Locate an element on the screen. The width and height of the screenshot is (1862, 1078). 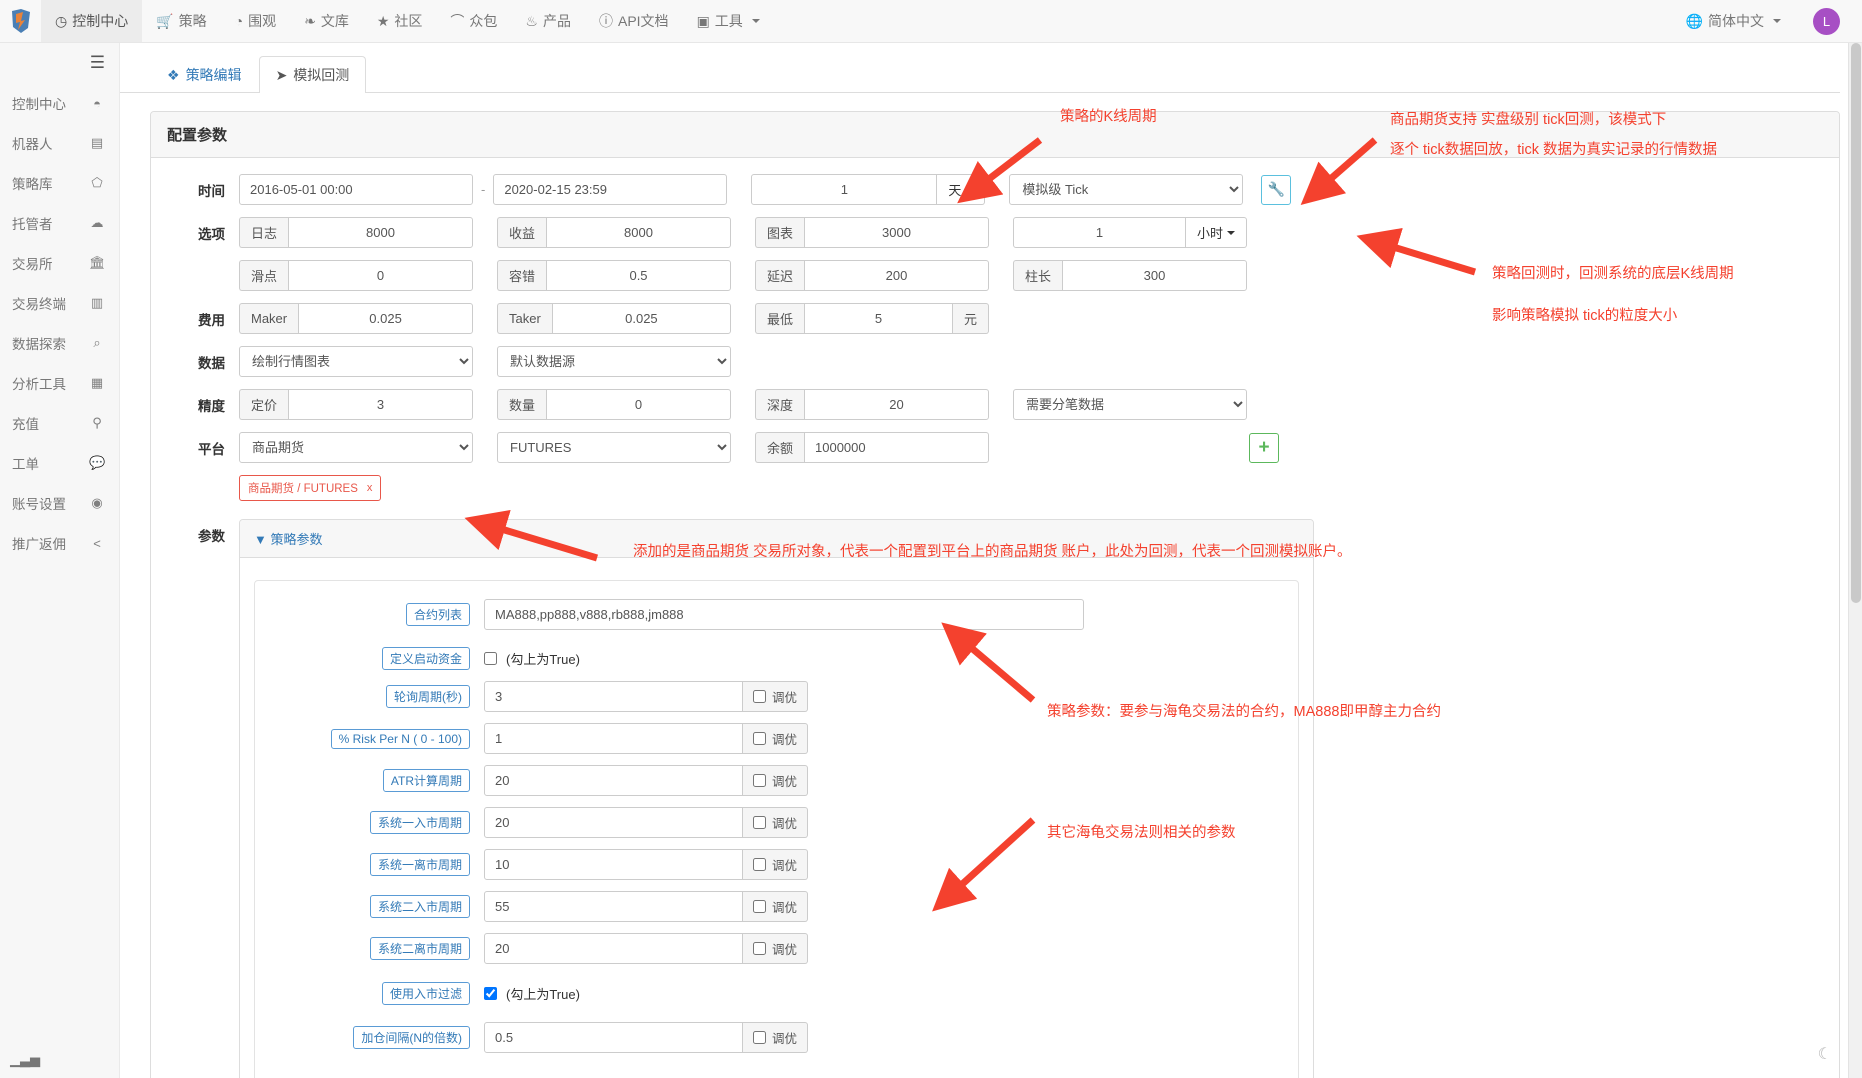
nav-item-crowdsource: ⌒ 众包 is located at coordinates (473, 21).